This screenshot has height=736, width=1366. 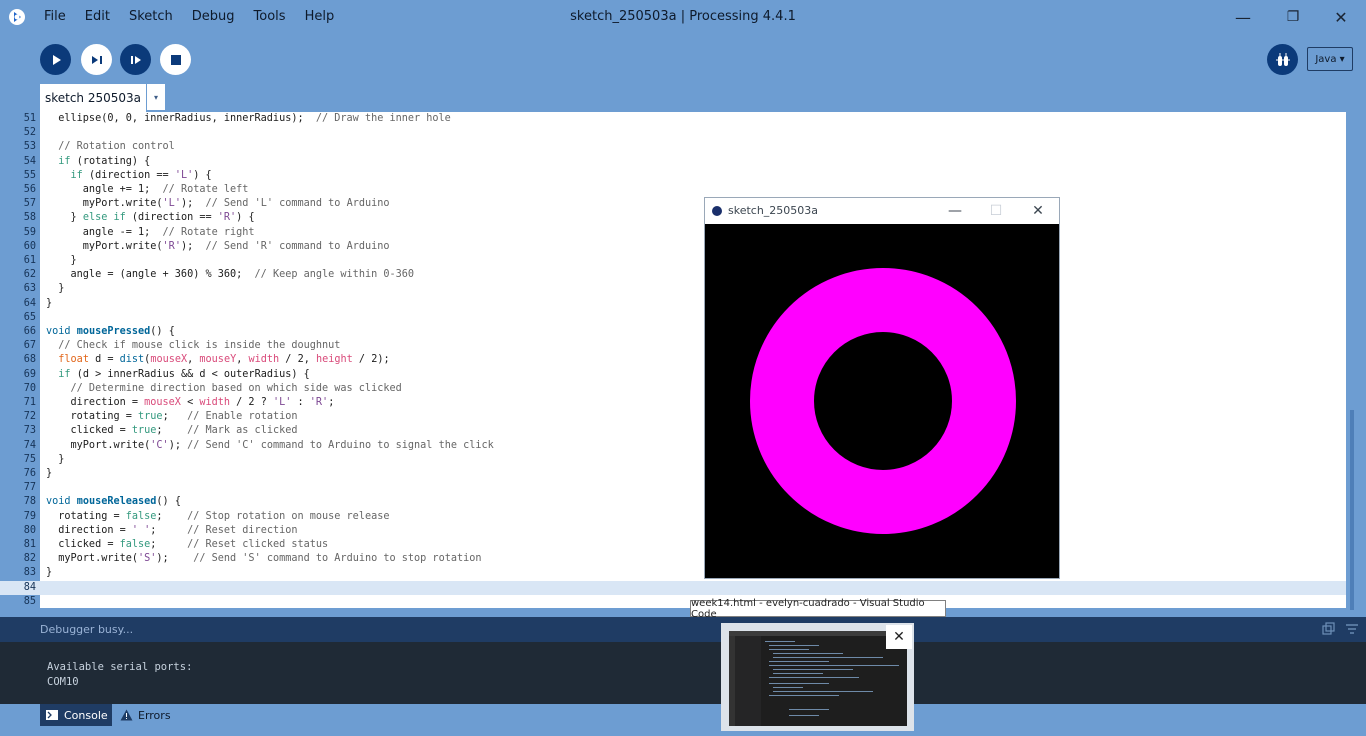 I want to click on tab-console: Console, so click(x=76, y=715).